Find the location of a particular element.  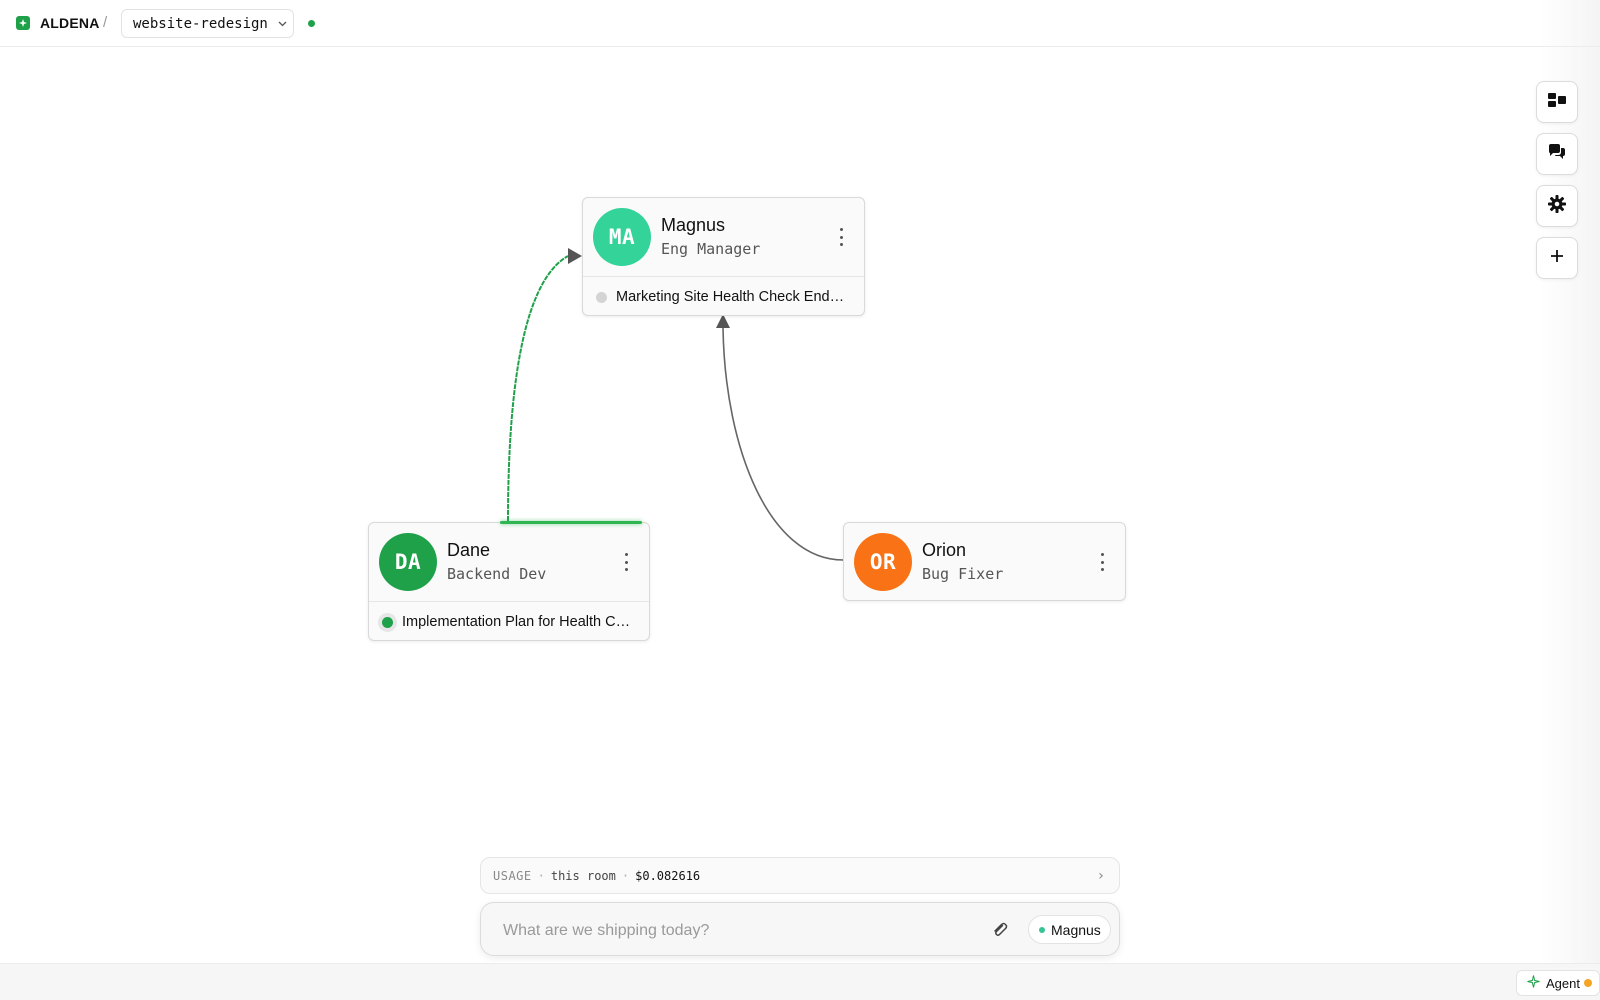

node-header: DA Dane Backend Dev is located at coordinates (509, 562).